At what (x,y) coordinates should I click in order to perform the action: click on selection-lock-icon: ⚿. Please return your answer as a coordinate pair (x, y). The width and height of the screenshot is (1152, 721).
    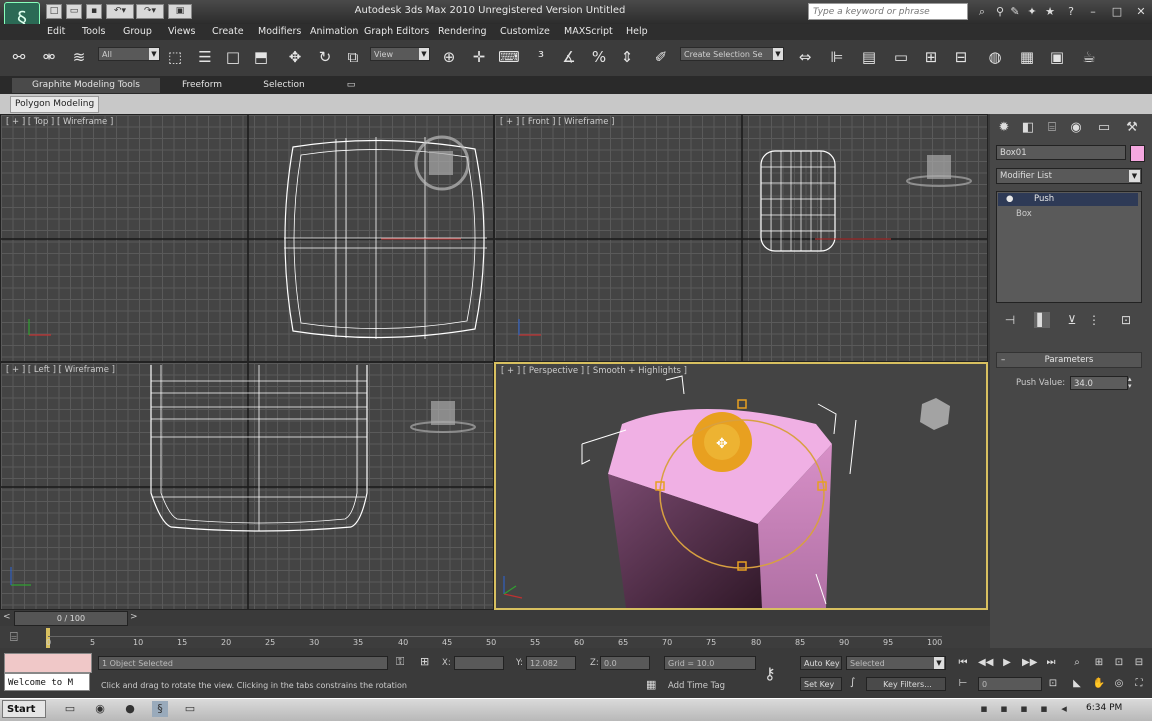
    Looking at the image, I should click on (400, 662).